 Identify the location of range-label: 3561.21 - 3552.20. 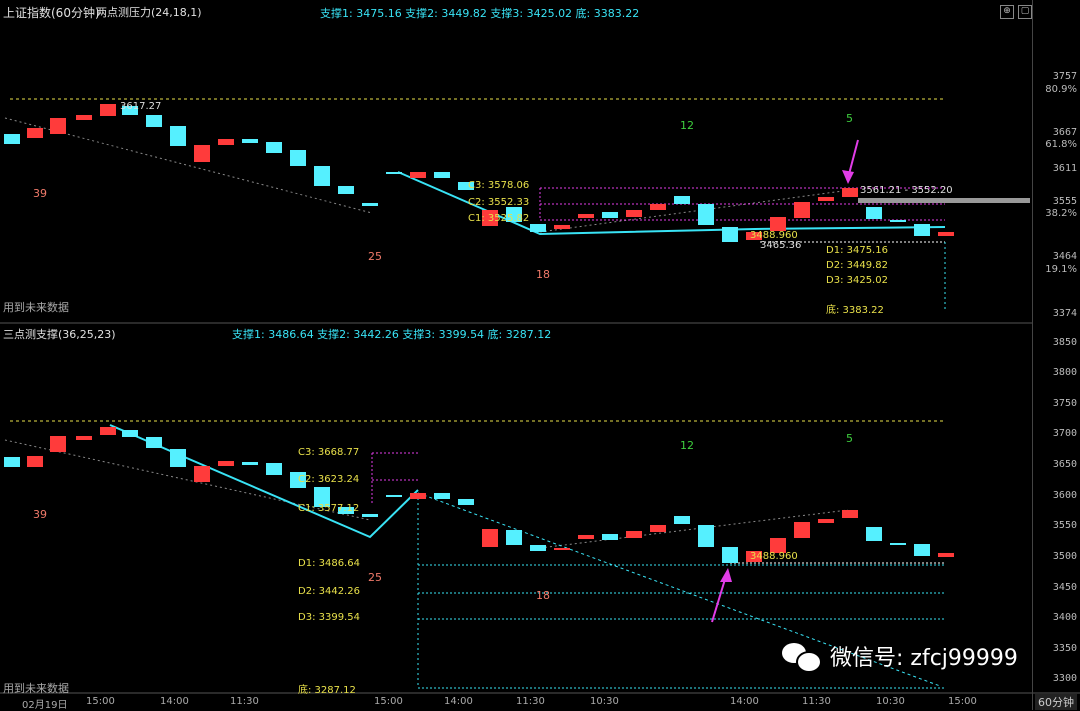
(906, 190).